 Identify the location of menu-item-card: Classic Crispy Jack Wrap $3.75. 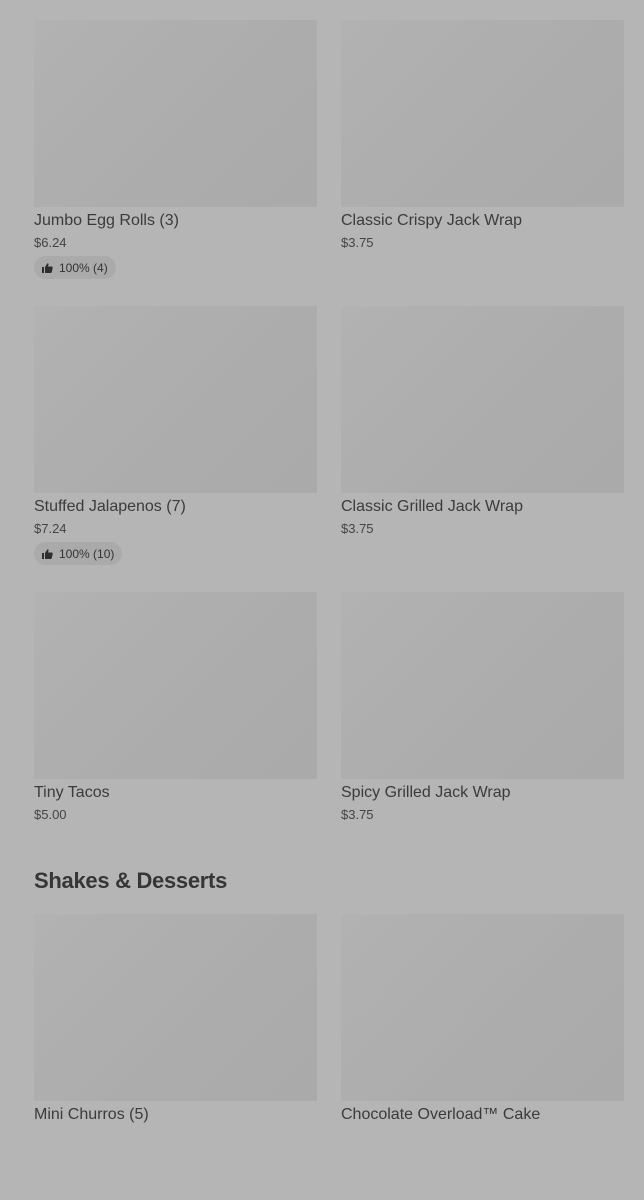
(482, 163).